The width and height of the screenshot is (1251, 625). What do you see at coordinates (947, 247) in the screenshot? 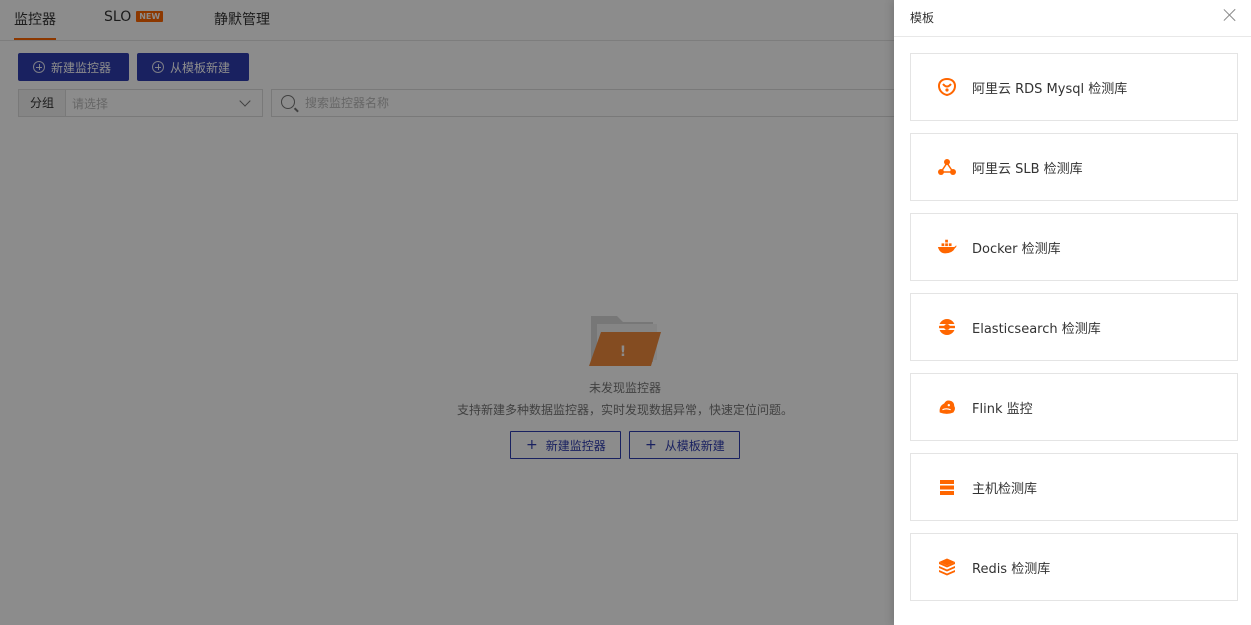
I see `docker-icon` at bounding box center [947, 247].